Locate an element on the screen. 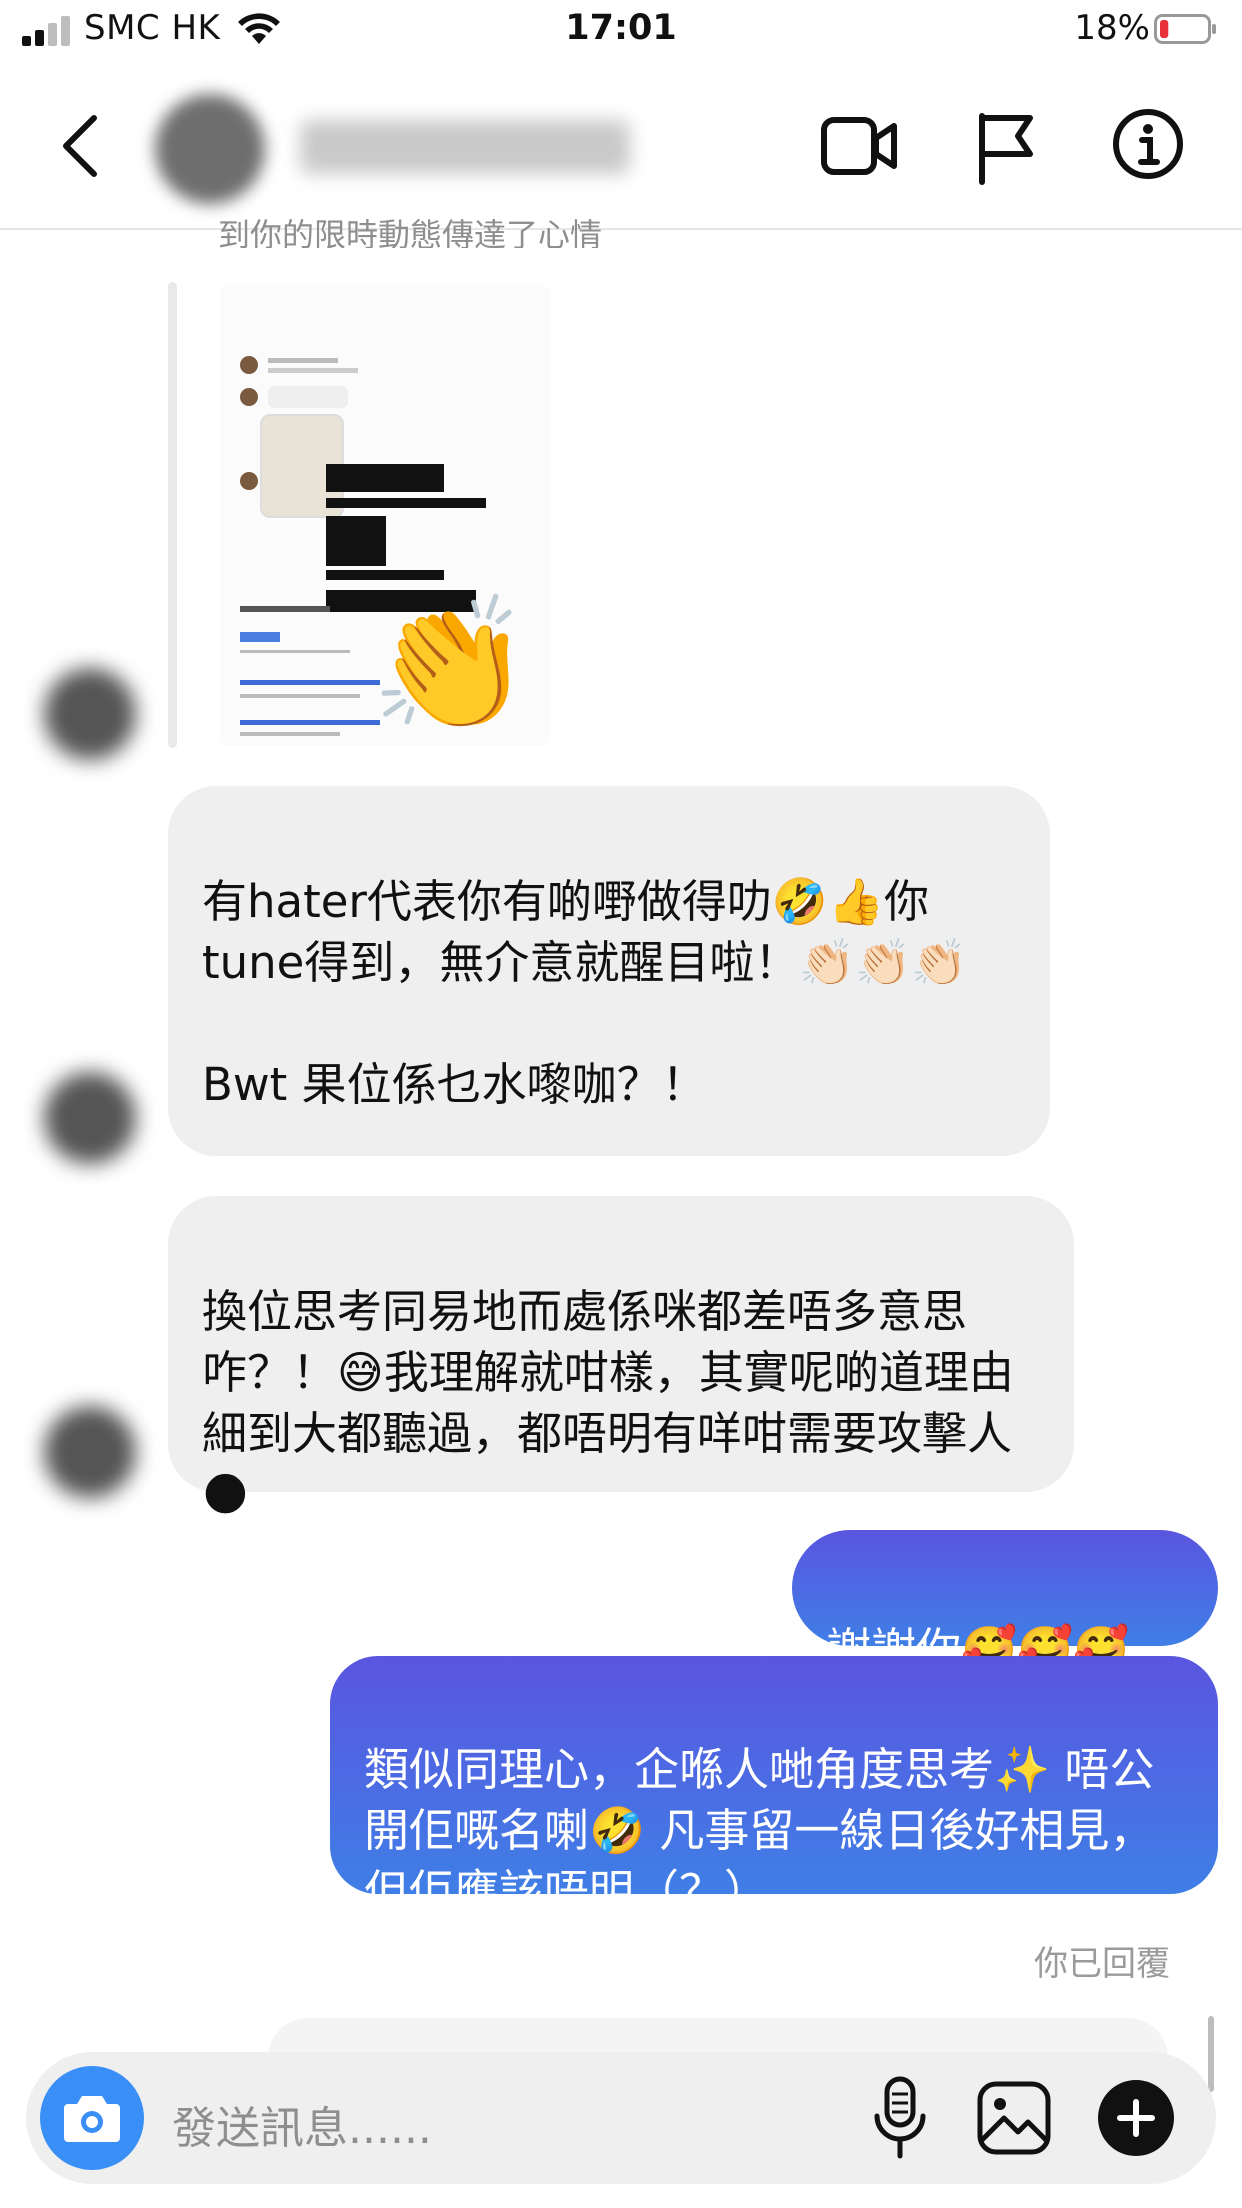  plus-button is located at coordinates (1136, 2118).